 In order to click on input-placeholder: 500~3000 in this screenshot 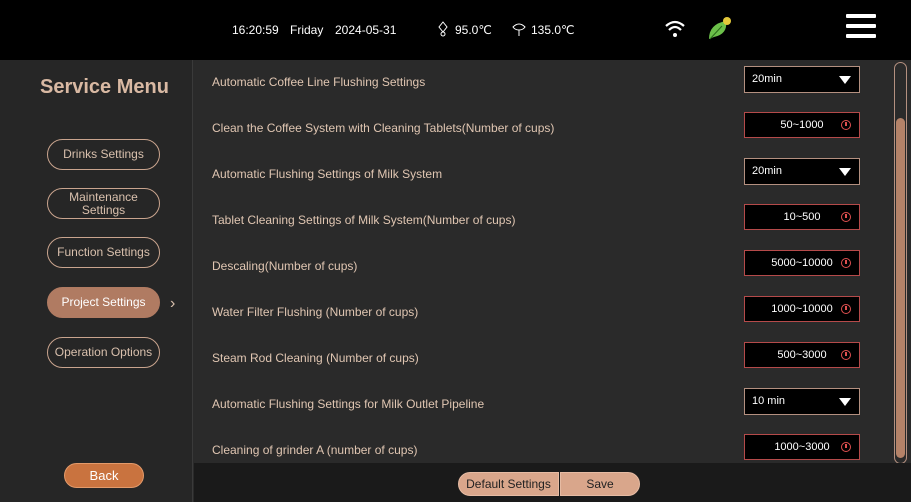, I will do `click(802, 355)`.